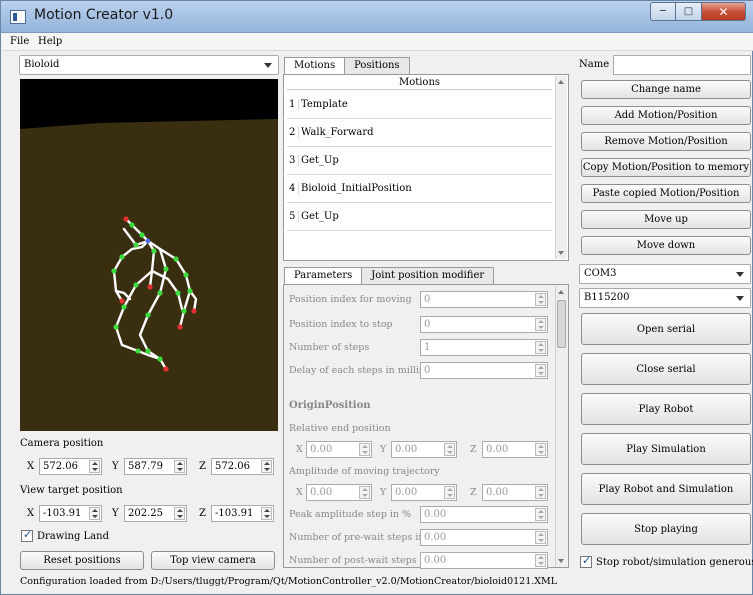 This screenshot has height=595, width=753. What do you see at coordinates (666, 329) in the screenshot?
I see `open-serial-button: Open serial` at bounding box center [666, 329].